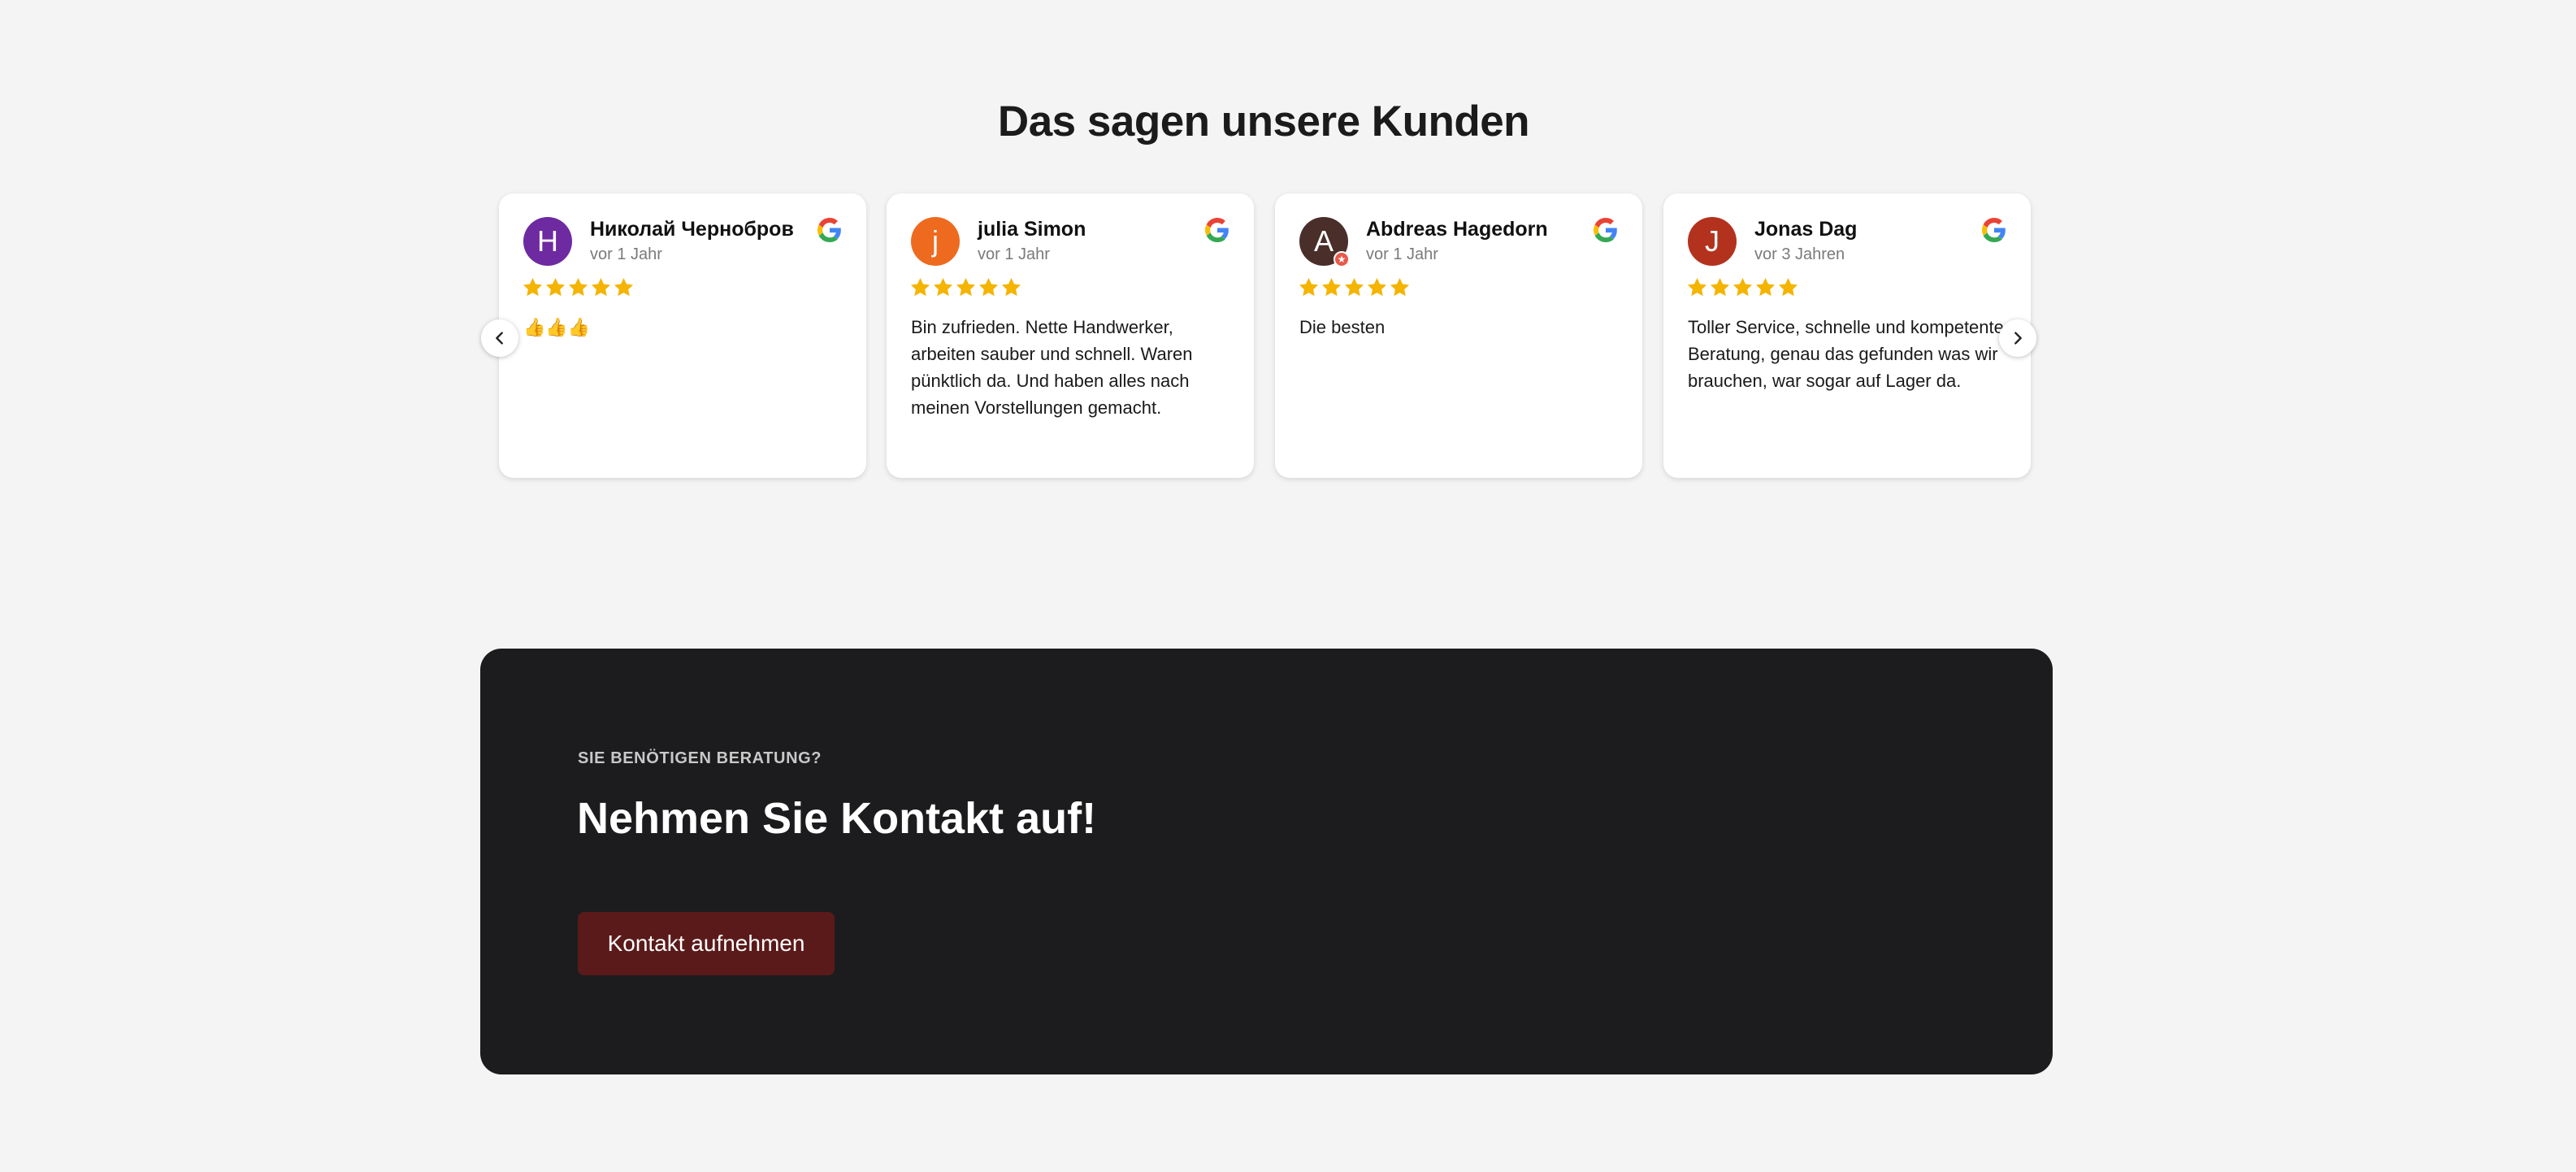 This screenshot has height=1172, width=2576. What do you see at coordinates (1800, 254) in the screenshot?
I see `review-date: vor 3 Jahren` at bounding box center [1800, 254].